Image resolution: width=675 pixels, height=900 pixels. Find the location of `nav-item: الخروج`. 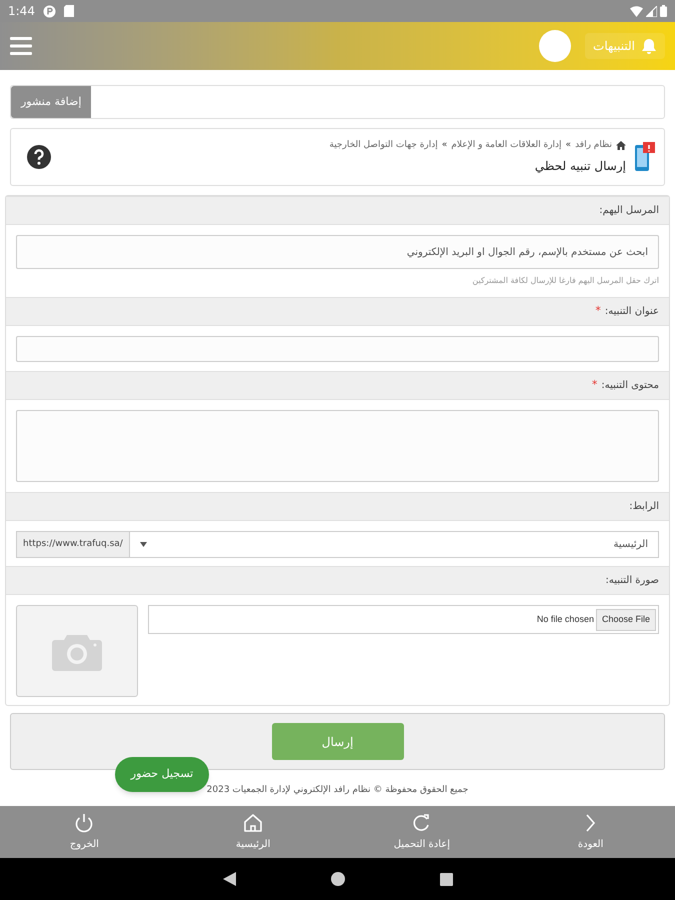

nav-item: الخروج is located at coordinates (84, 832).